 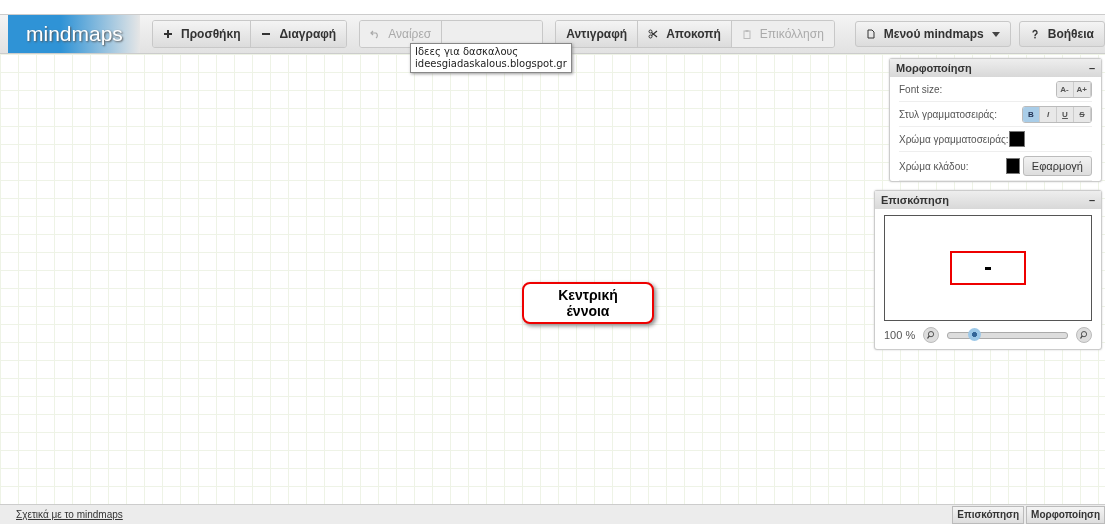 What do you see at coordinates (375, 34) in the screenshot?
I see `undo-icon` at bounding box center [375, 34].